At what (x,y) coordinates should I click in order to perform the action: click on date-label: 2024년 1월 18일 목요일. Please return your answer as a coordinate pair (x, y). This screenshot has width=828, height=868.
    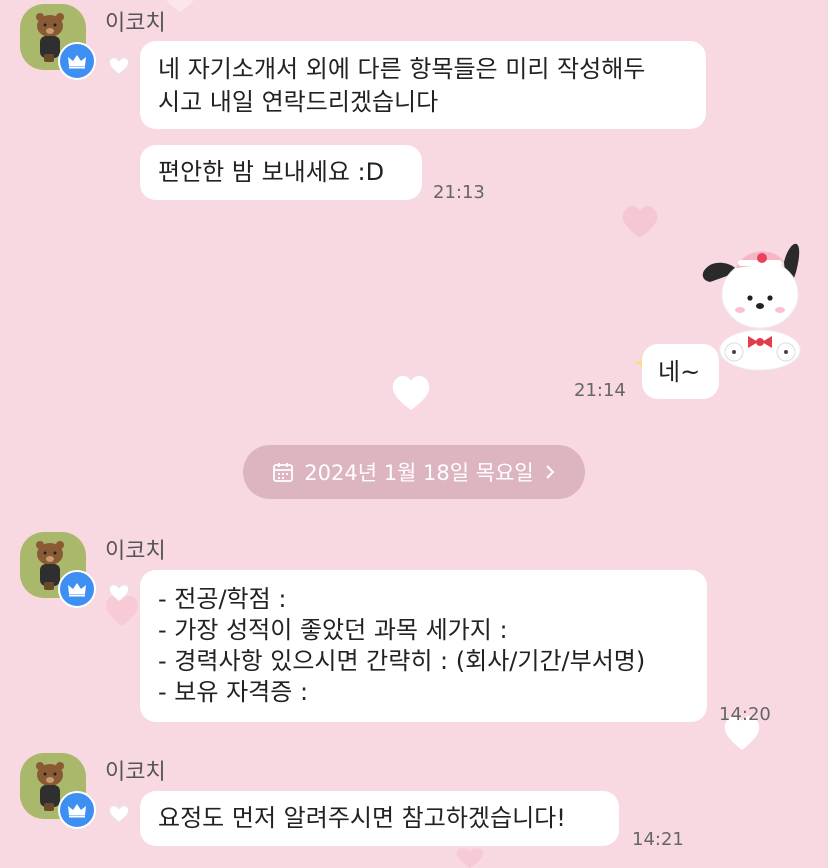
    Looking at the image, I should click on (419, 473).